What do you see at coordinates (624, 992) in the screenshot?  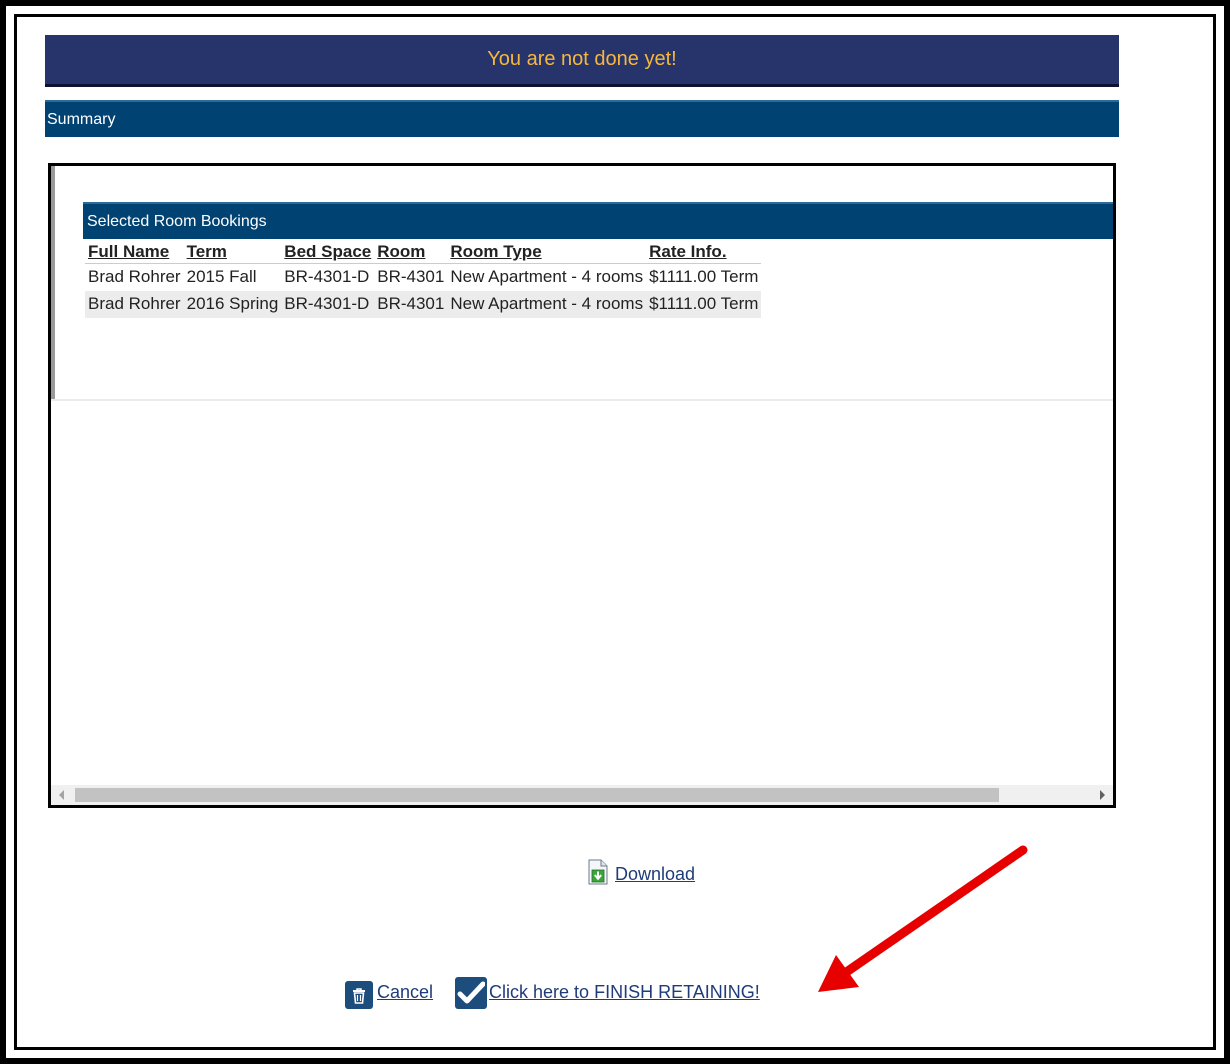 I see `finish-retaining-link: Click here to FINISH RETAINING!` at bounding box center [624, 992].